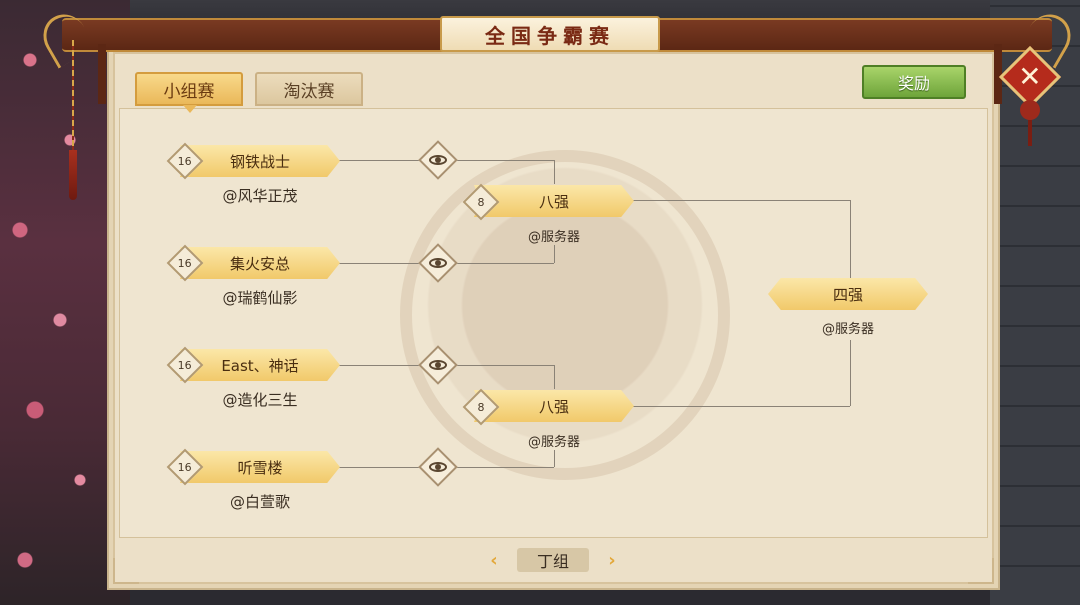  Describe the element at coordinates (260, 400) in the screenshot. I see `server-label: @造化三生` at that location.